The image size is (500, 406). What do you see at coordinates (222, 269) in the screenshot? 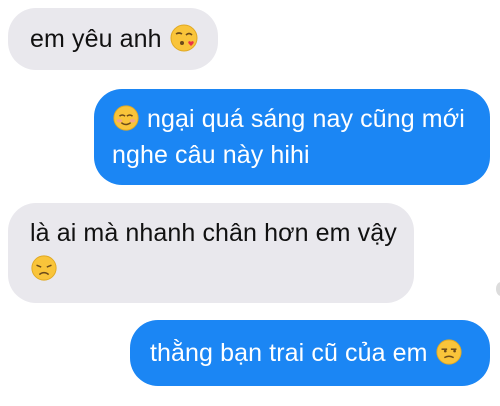
I see `message-line` at bounding box center [222, 269].